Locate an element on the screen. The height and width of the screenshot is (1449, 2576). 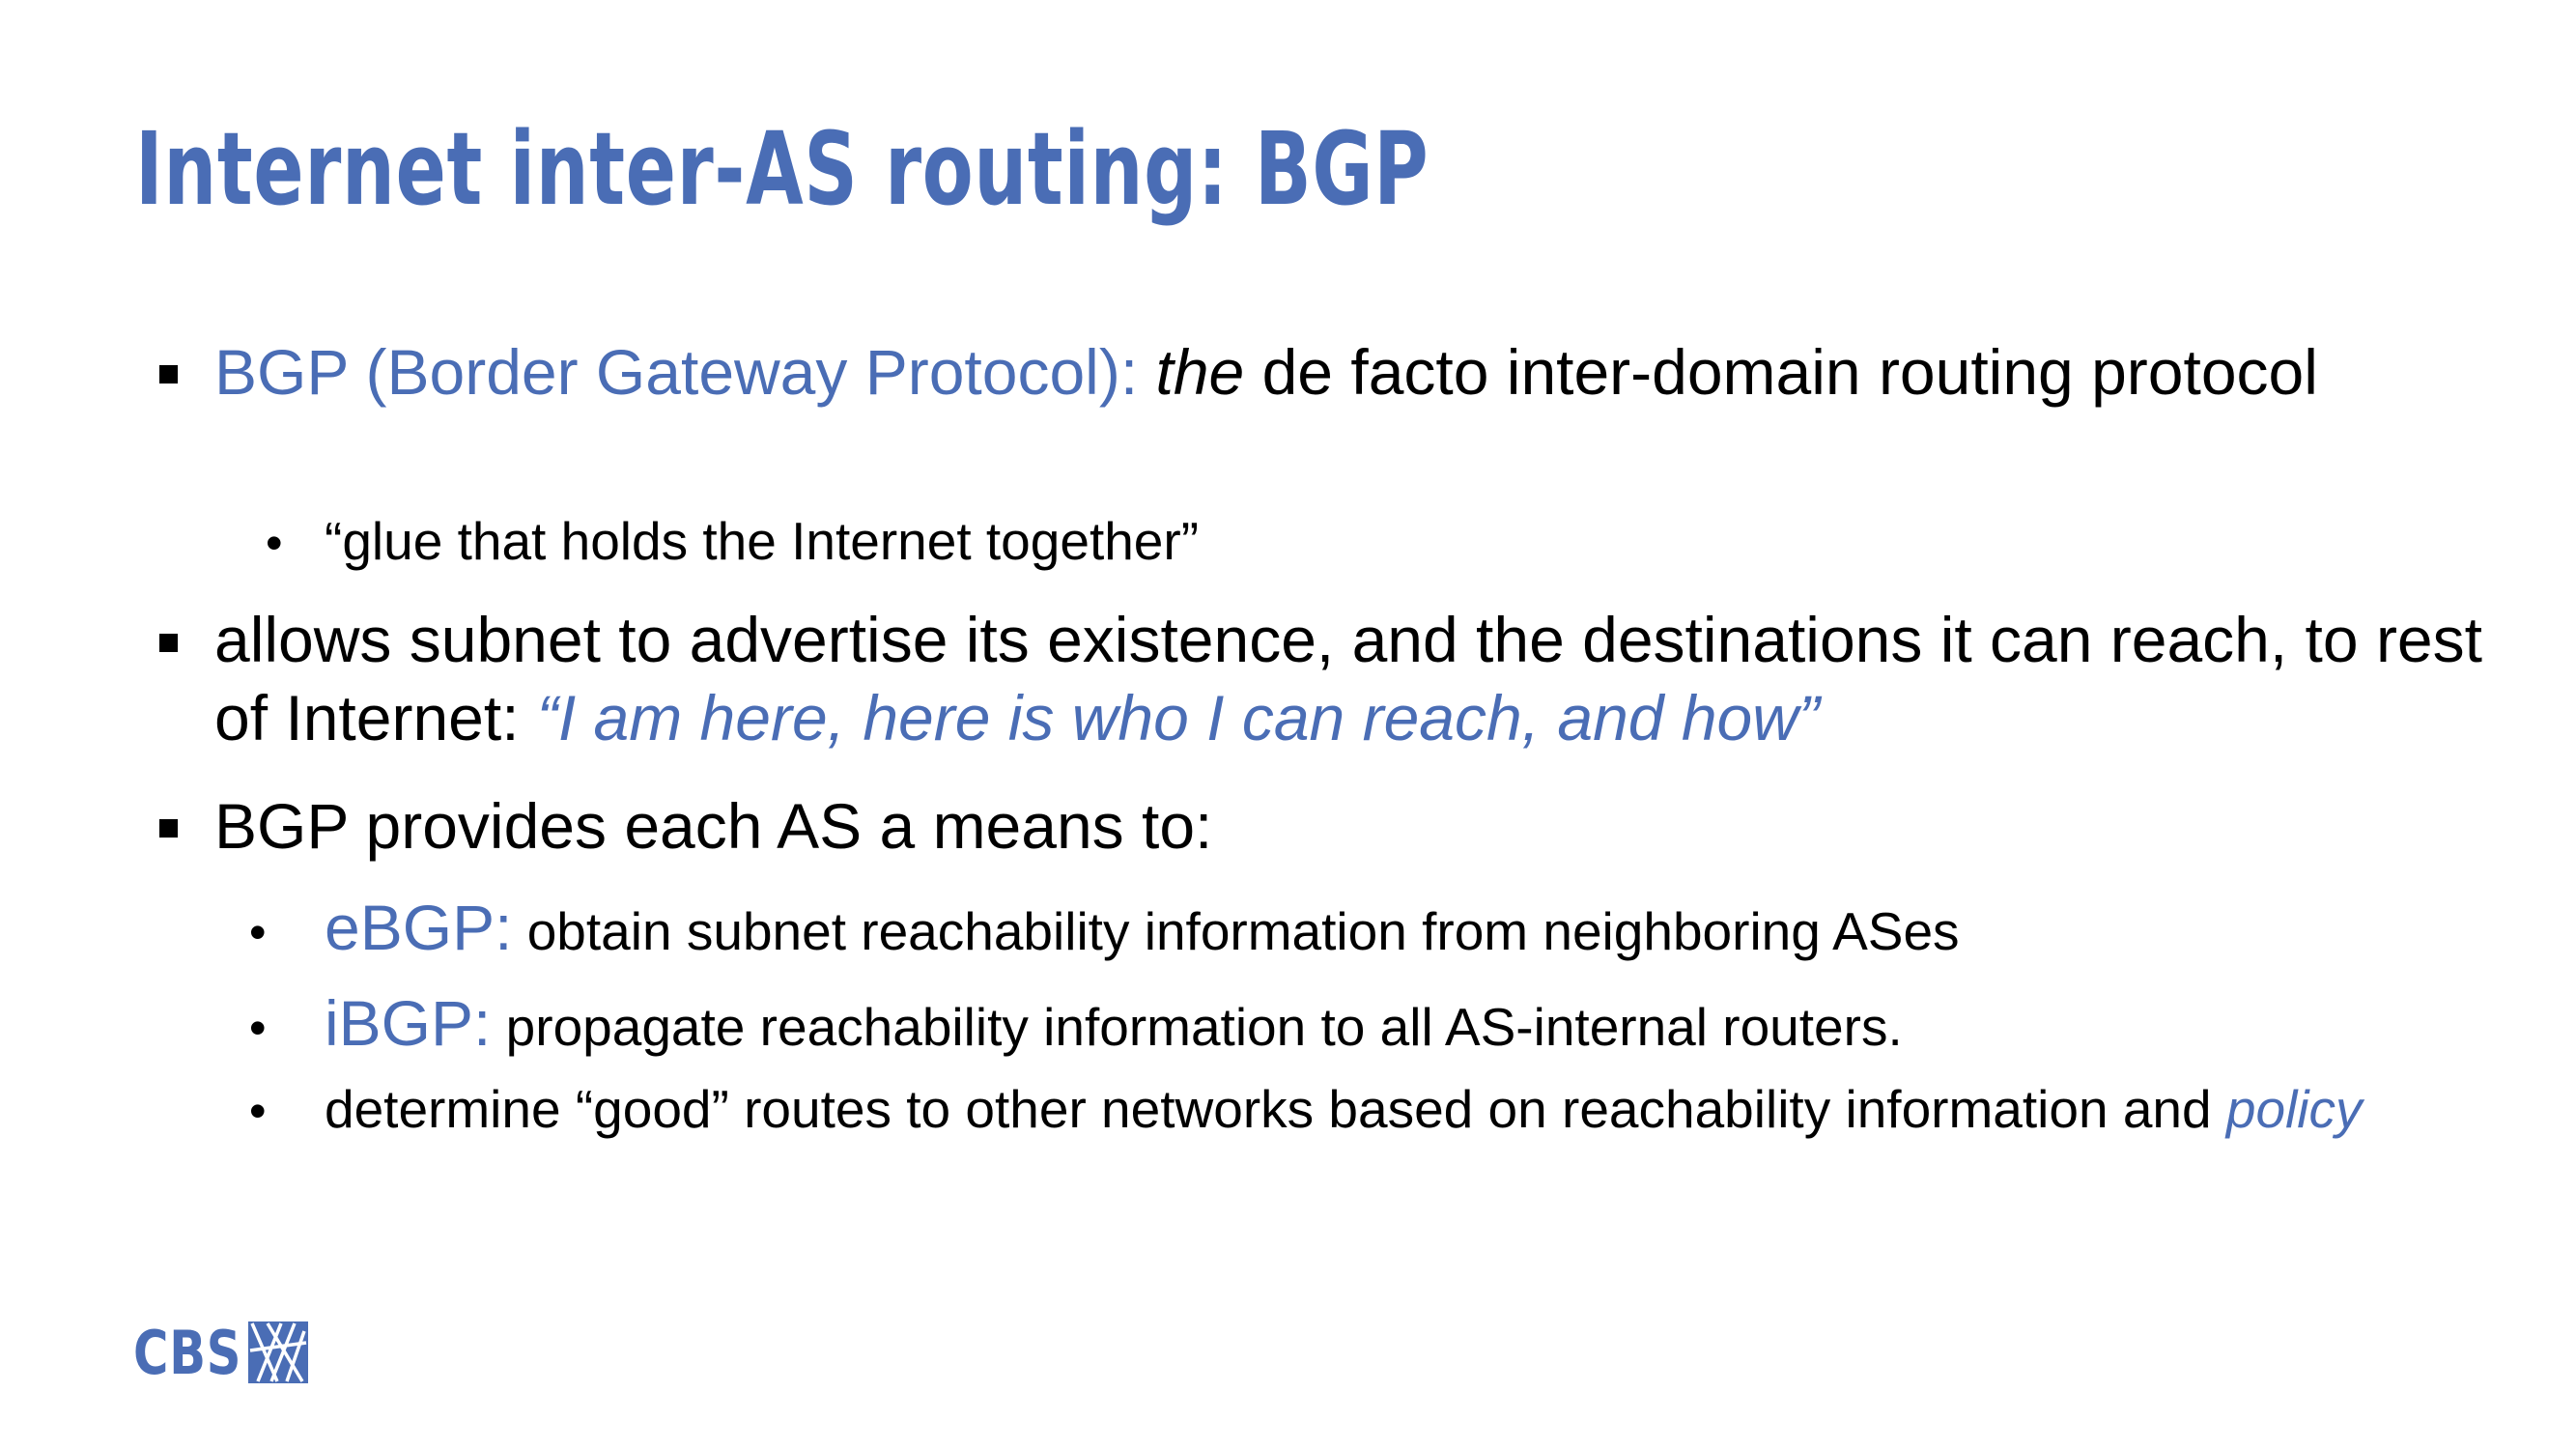
sub-bullet-glue: “glue that holds the Internet together” is located at coordinates (762, 541).